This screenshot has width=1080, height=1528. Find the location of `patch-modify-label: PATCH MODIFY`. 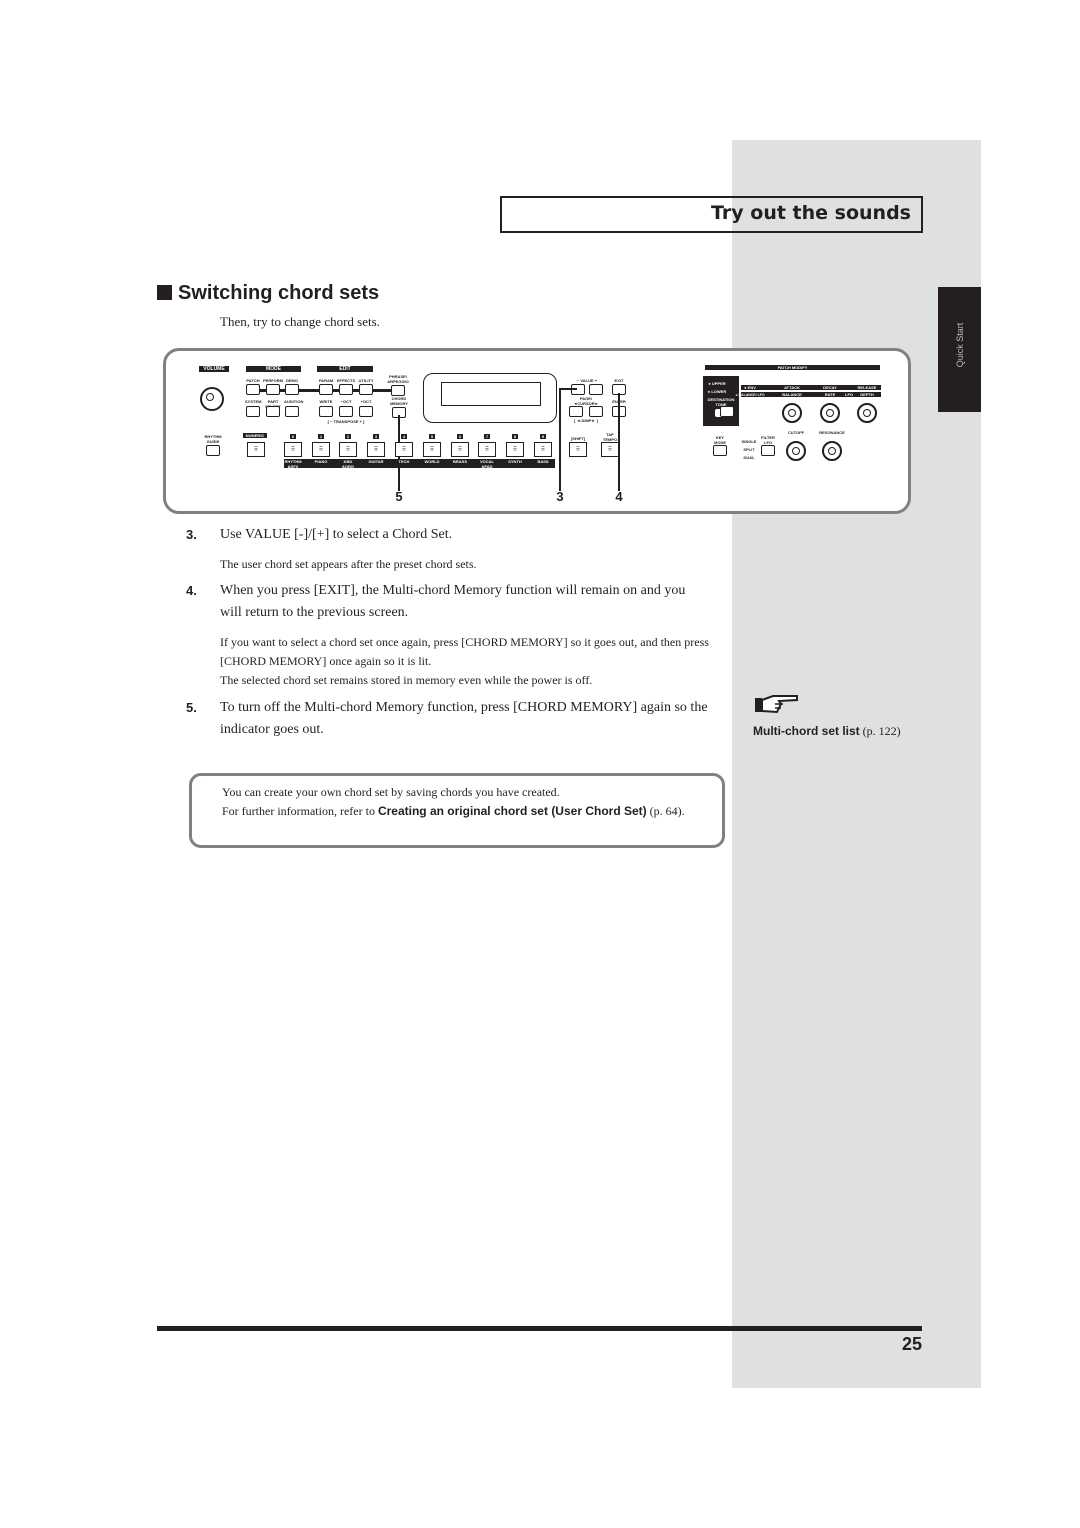

patch-modify-label: PATCH MODIFY is located at coordinates (792, 367).